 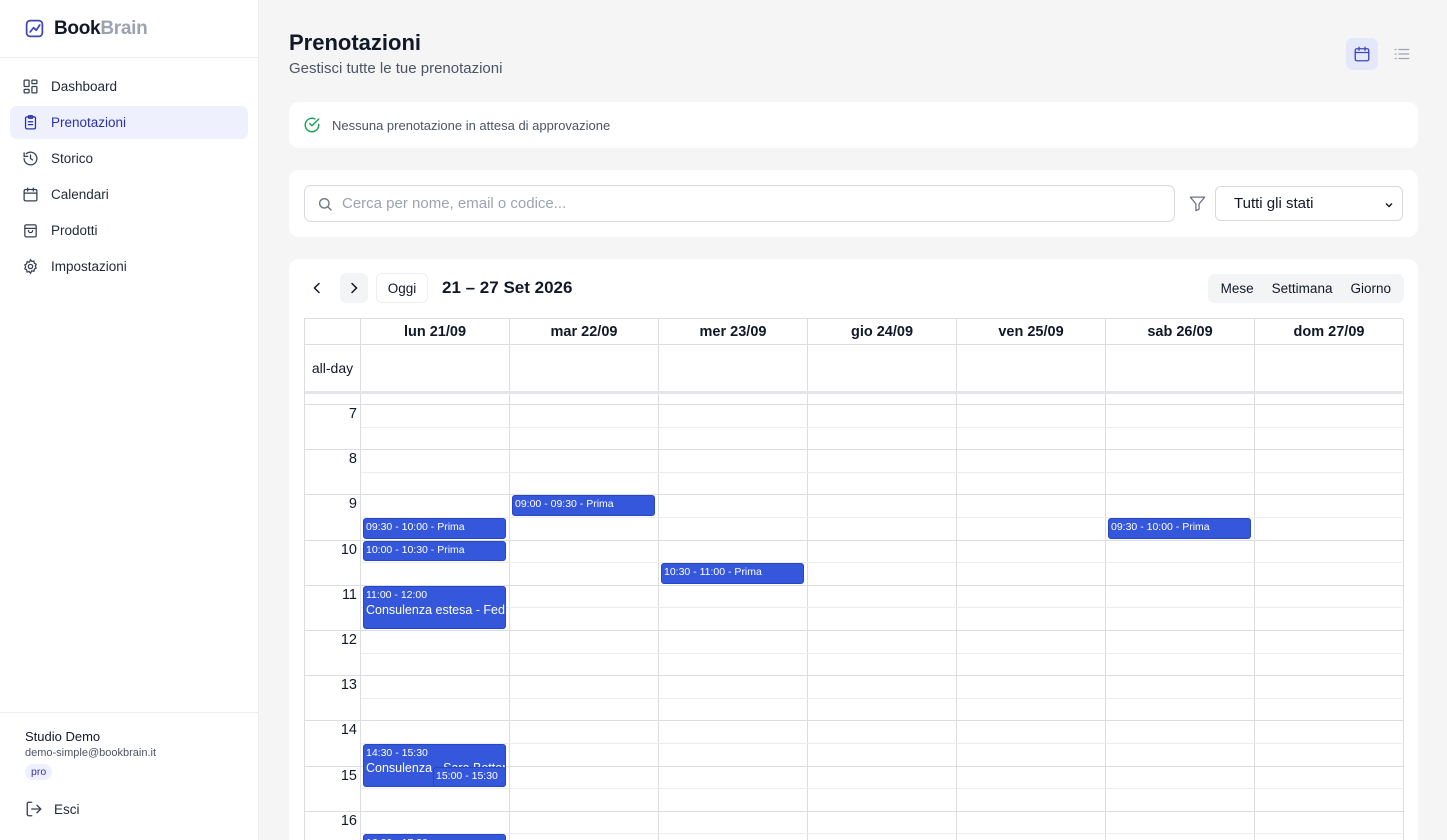 What do you see at coordinates (72, 158) in the screenshot?
I see `sidebar-item-label: Storico` at bounding box center [72, 158].